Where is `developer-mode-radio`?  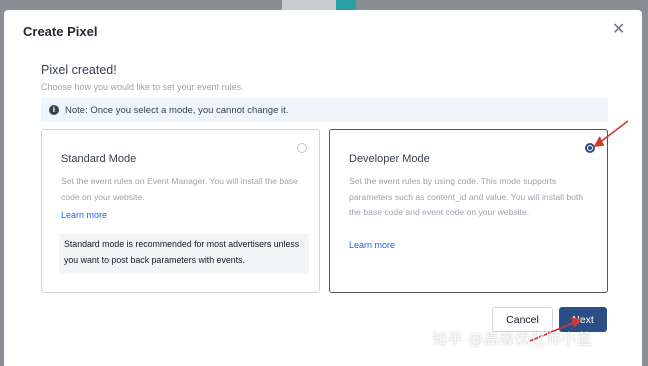
developer-mode-radio is located at coordinates (590, 148).